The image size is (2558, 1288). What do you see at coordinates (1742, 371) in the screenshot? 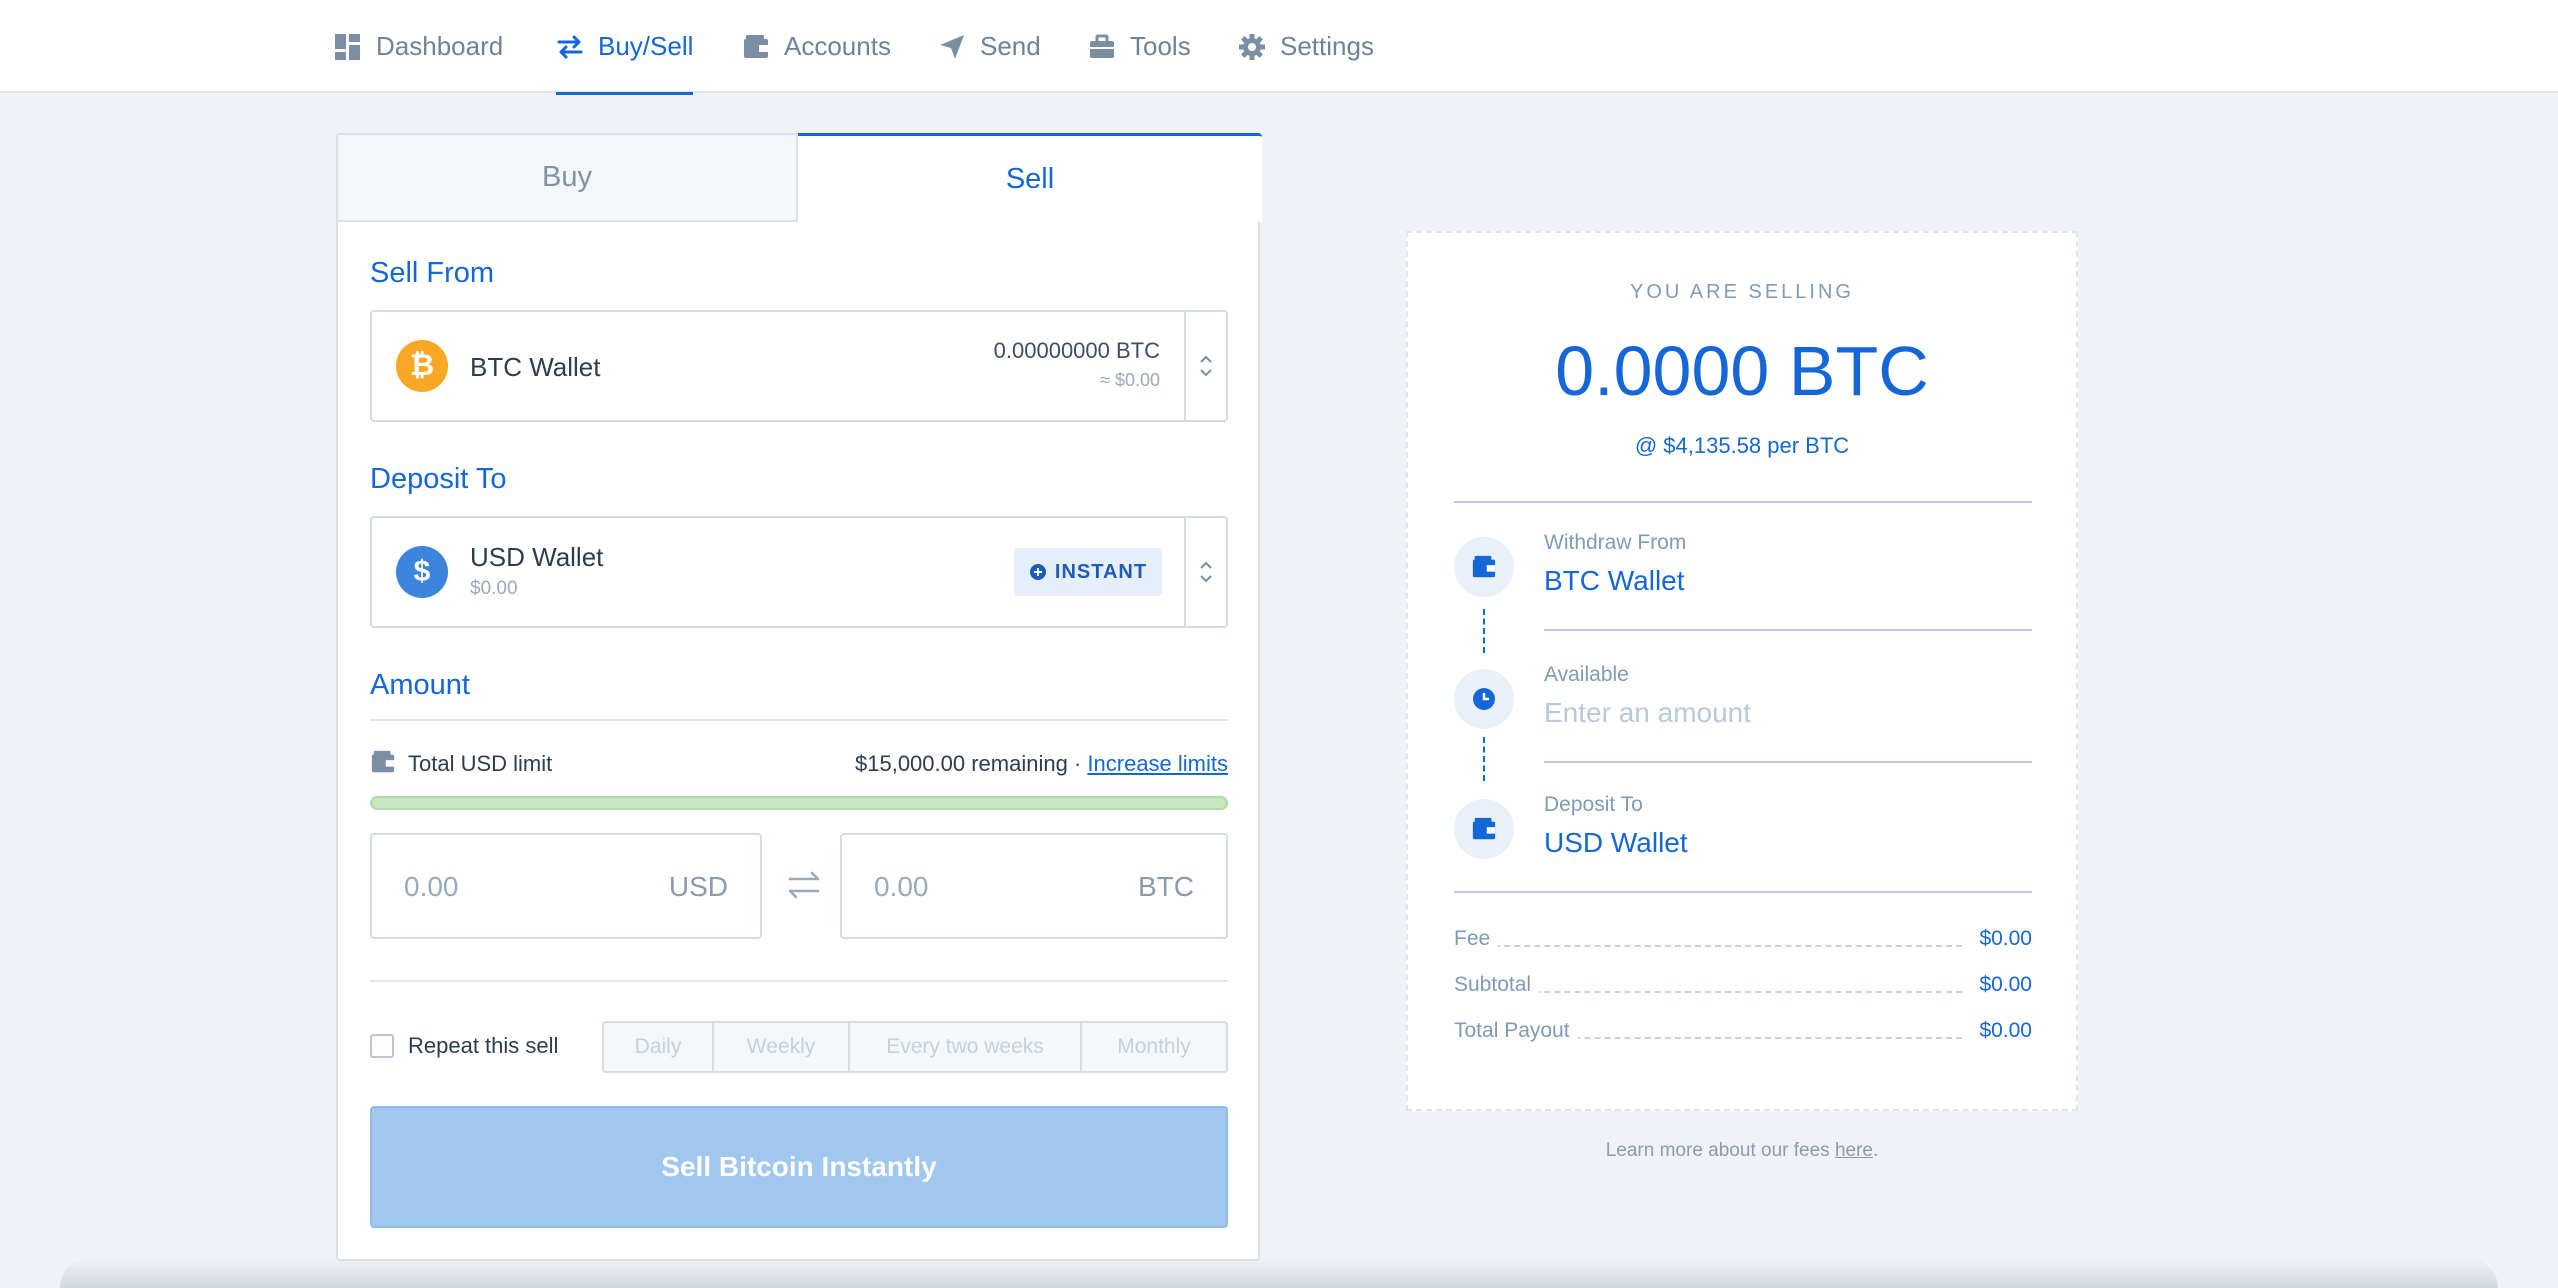
I see `summary-amount: 0.0000 BTC` at bounding box center [1742, 371].